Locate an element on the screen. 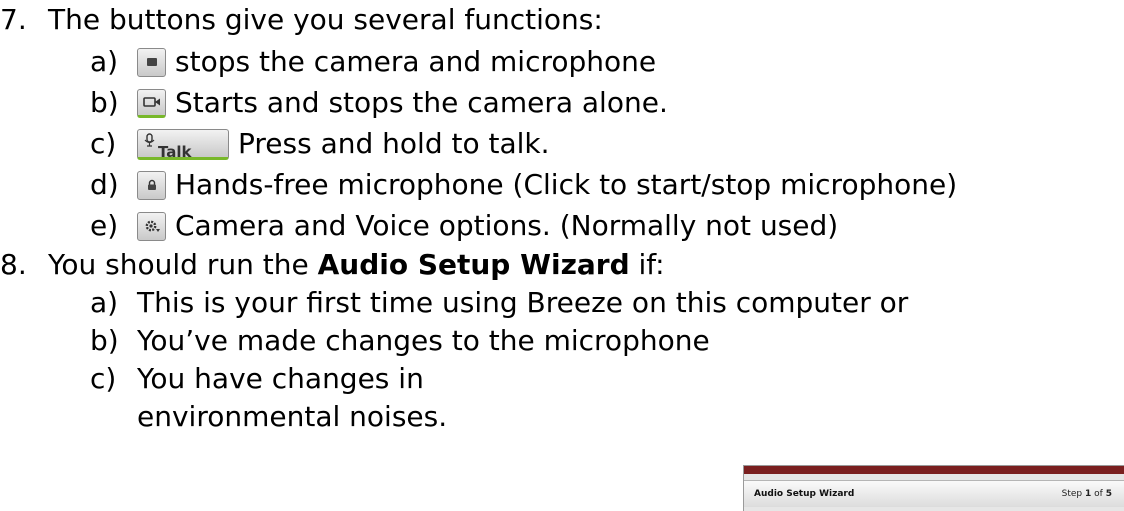 Image resolution: width=1124 pixels, height=511 pixels. list-item-7b: b) Starts and stops the camera alone. is located at coordinates (379, 103).